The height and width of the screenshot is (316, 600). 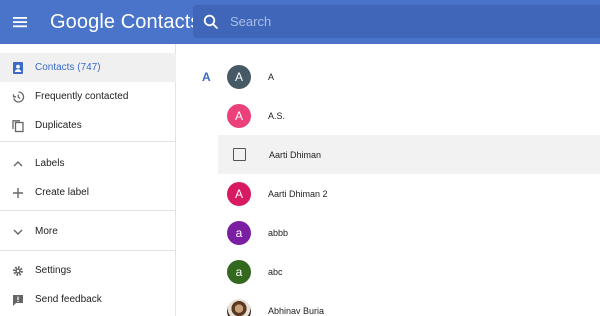 I want to click on contact-row: a abbb, so click(x=409, y=232).